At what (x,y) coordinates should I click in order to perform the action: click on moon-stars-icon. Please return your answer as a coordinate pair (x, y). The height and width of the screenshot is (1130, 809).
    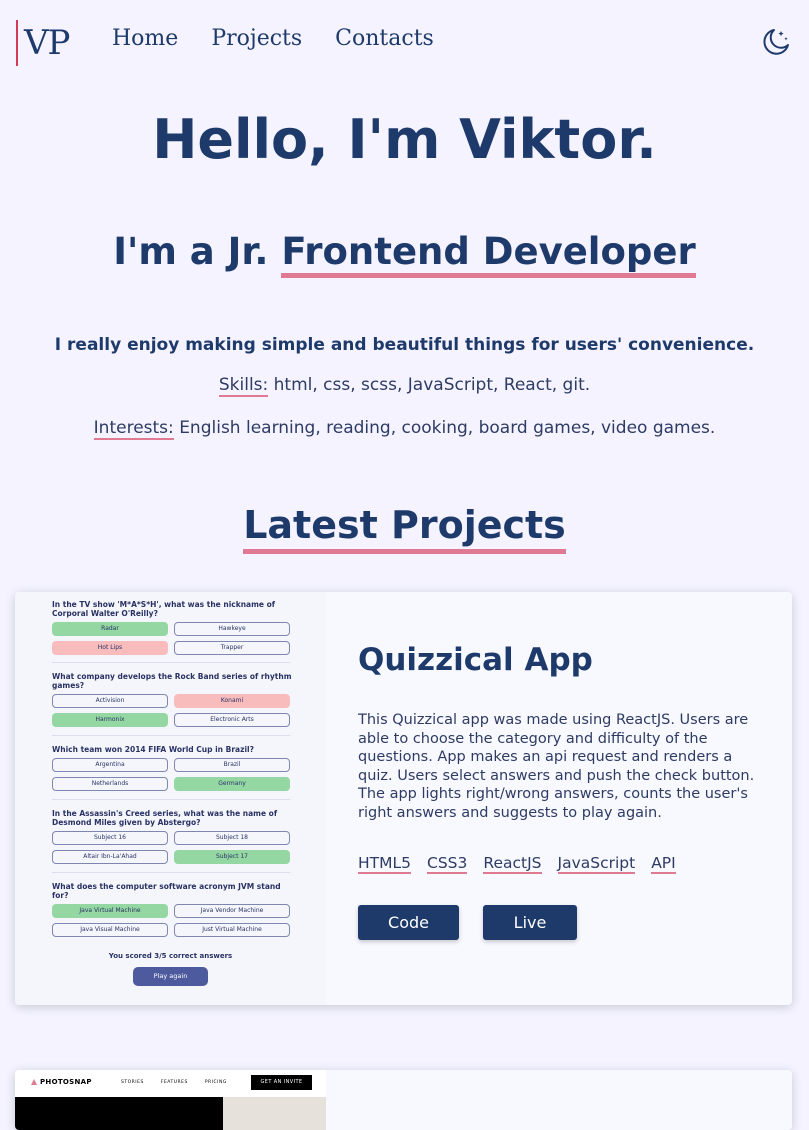
    Looking at the image, I should click on (776, 42).